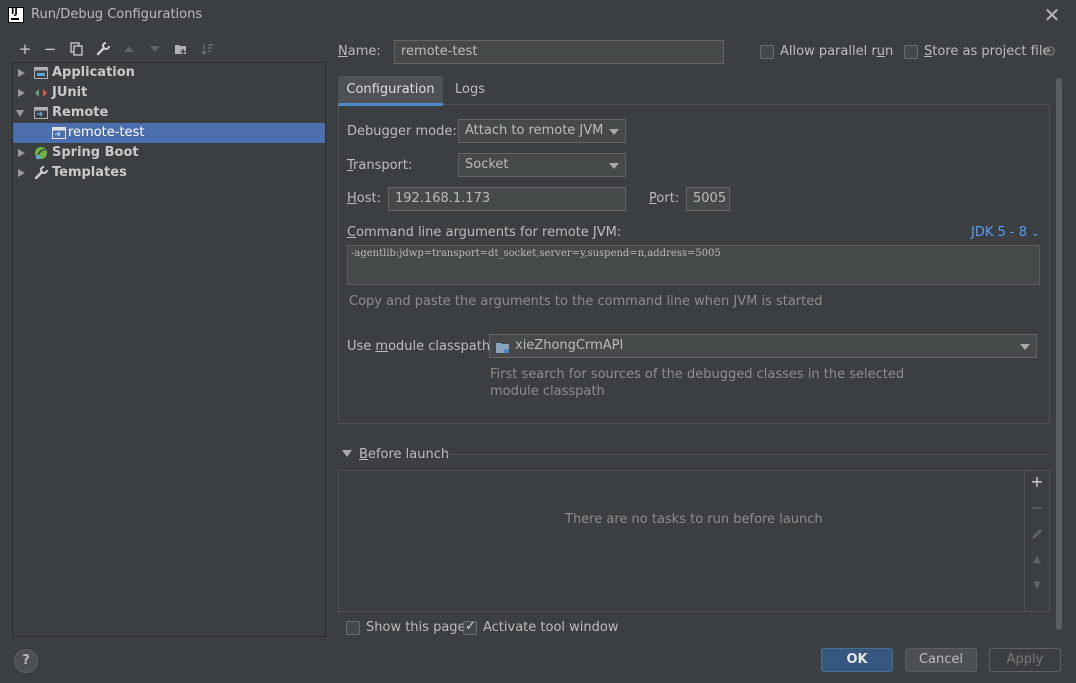 The height and width of the screenshot is (683, 1076). I want to click on name-input: remote-test, so click(559, 52).